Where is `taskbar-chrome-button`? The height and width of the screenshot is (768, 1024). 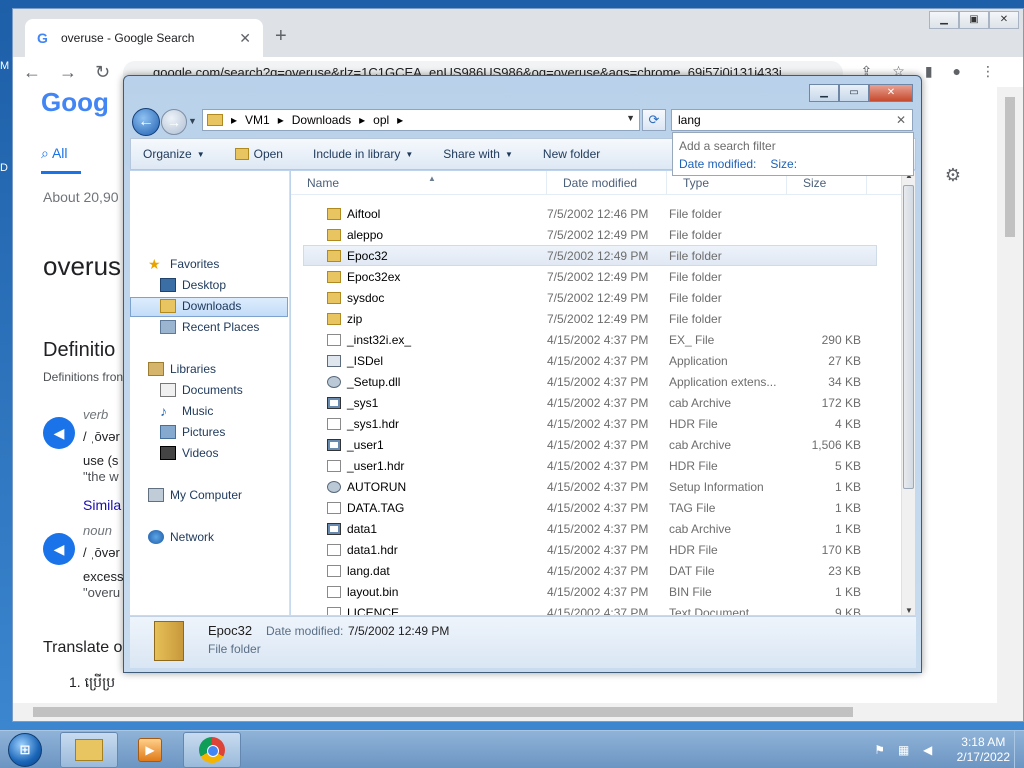
taskbar-chrome-button is located at coordinates (212, 750).